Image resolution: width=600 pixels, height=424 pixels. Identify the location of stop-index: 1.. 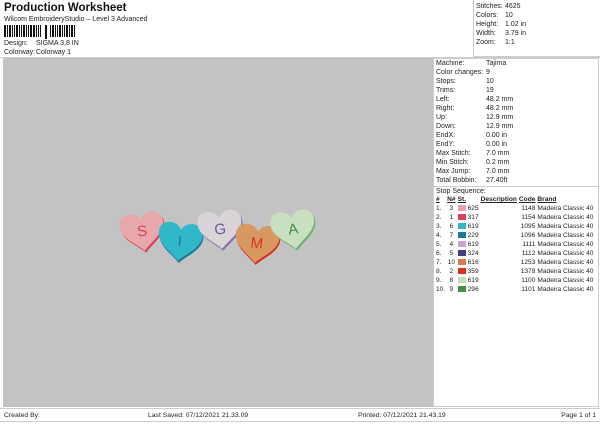
(439, 208).